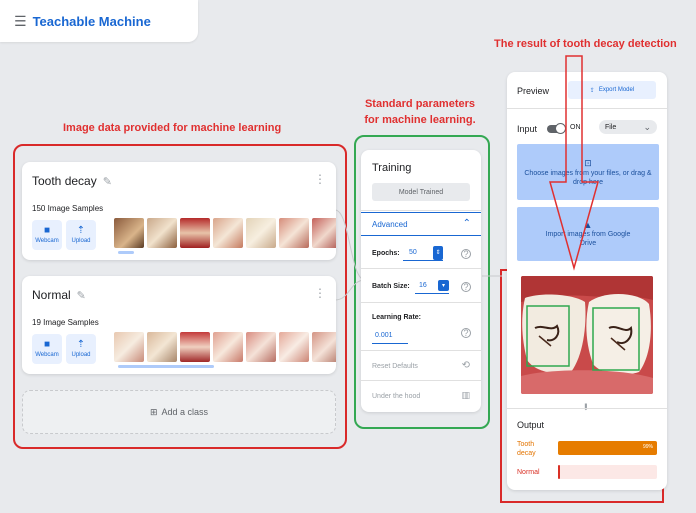  I want to click on preview-image, so click(587, 335).